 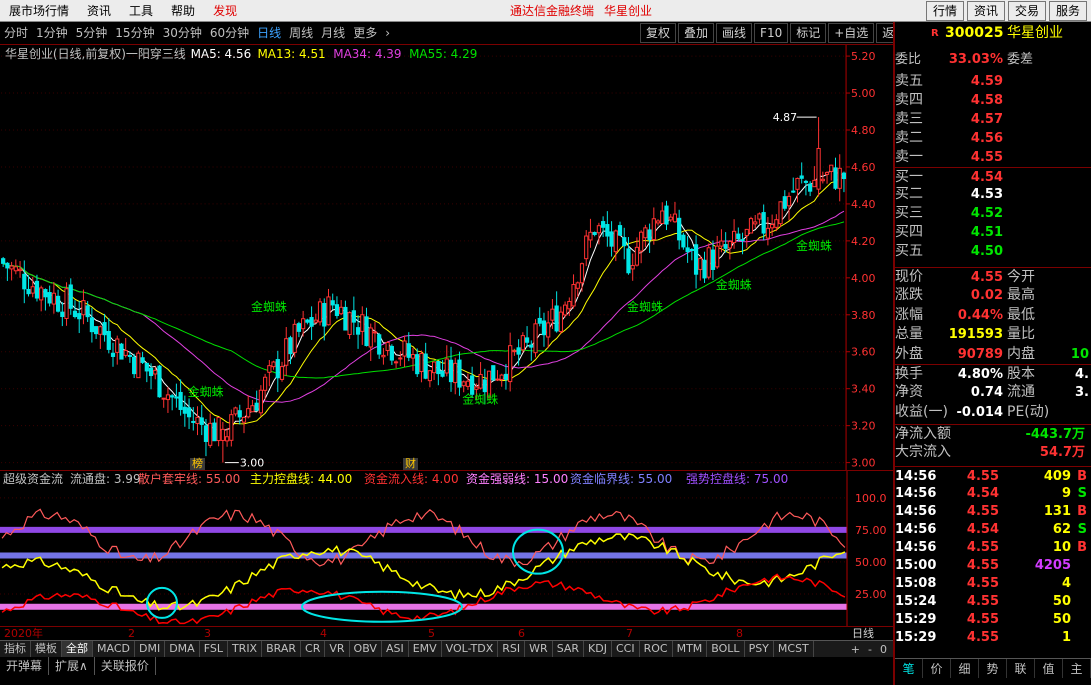 I want to click on indicator-tab: TRIX, so click(x=245, y=649).